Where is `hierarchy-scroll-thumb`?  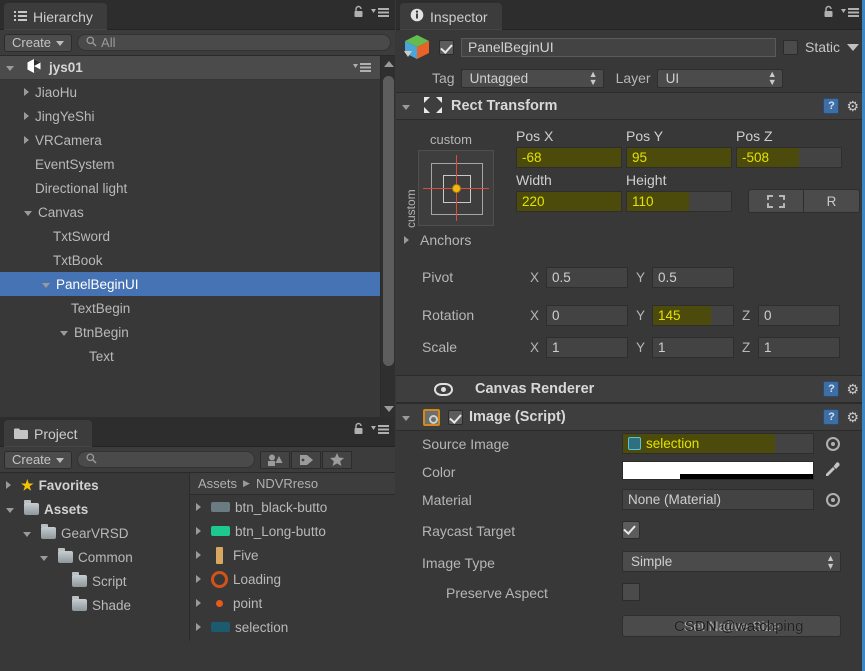
hierarchy-scroll-thumb is located at coordinates (388, 221).